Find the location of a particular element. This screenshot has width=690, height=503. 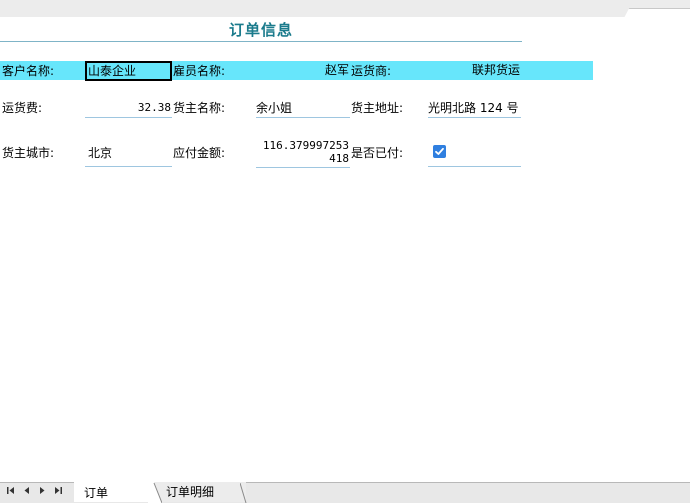

sheet-tab-bar: 订单明细 订单 is located at coordinates (345, 492).